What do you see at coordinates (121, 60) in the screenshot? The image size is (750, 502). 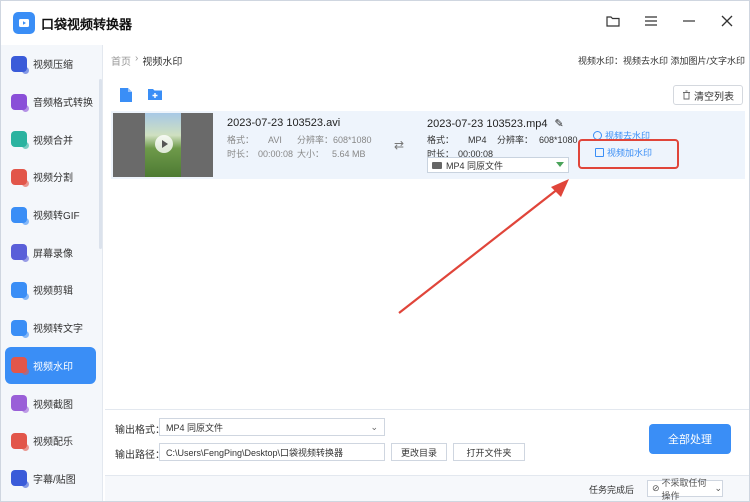 I see `breadcrumb-home: 首页` at bounding box center [121, 60].